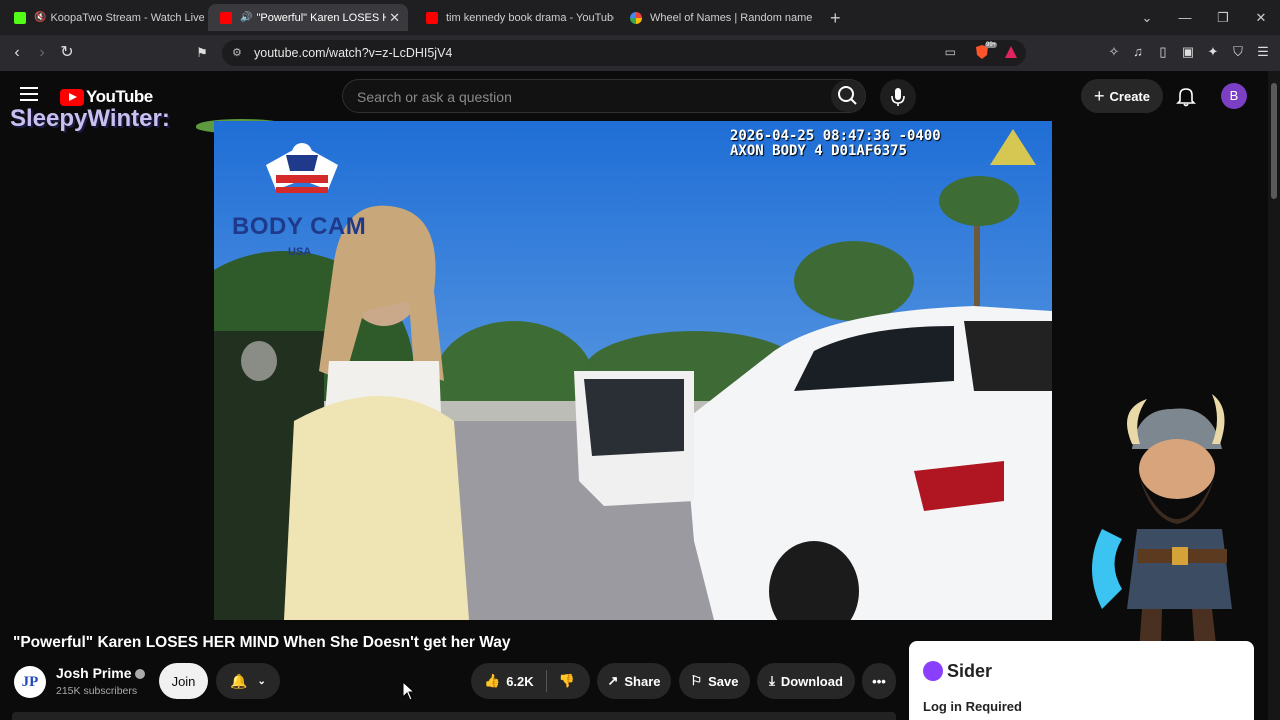  What do you see at coordinates (933, 671) in the screenshot?
I see `sider-logo-icon` at bounding box center [933, 671].